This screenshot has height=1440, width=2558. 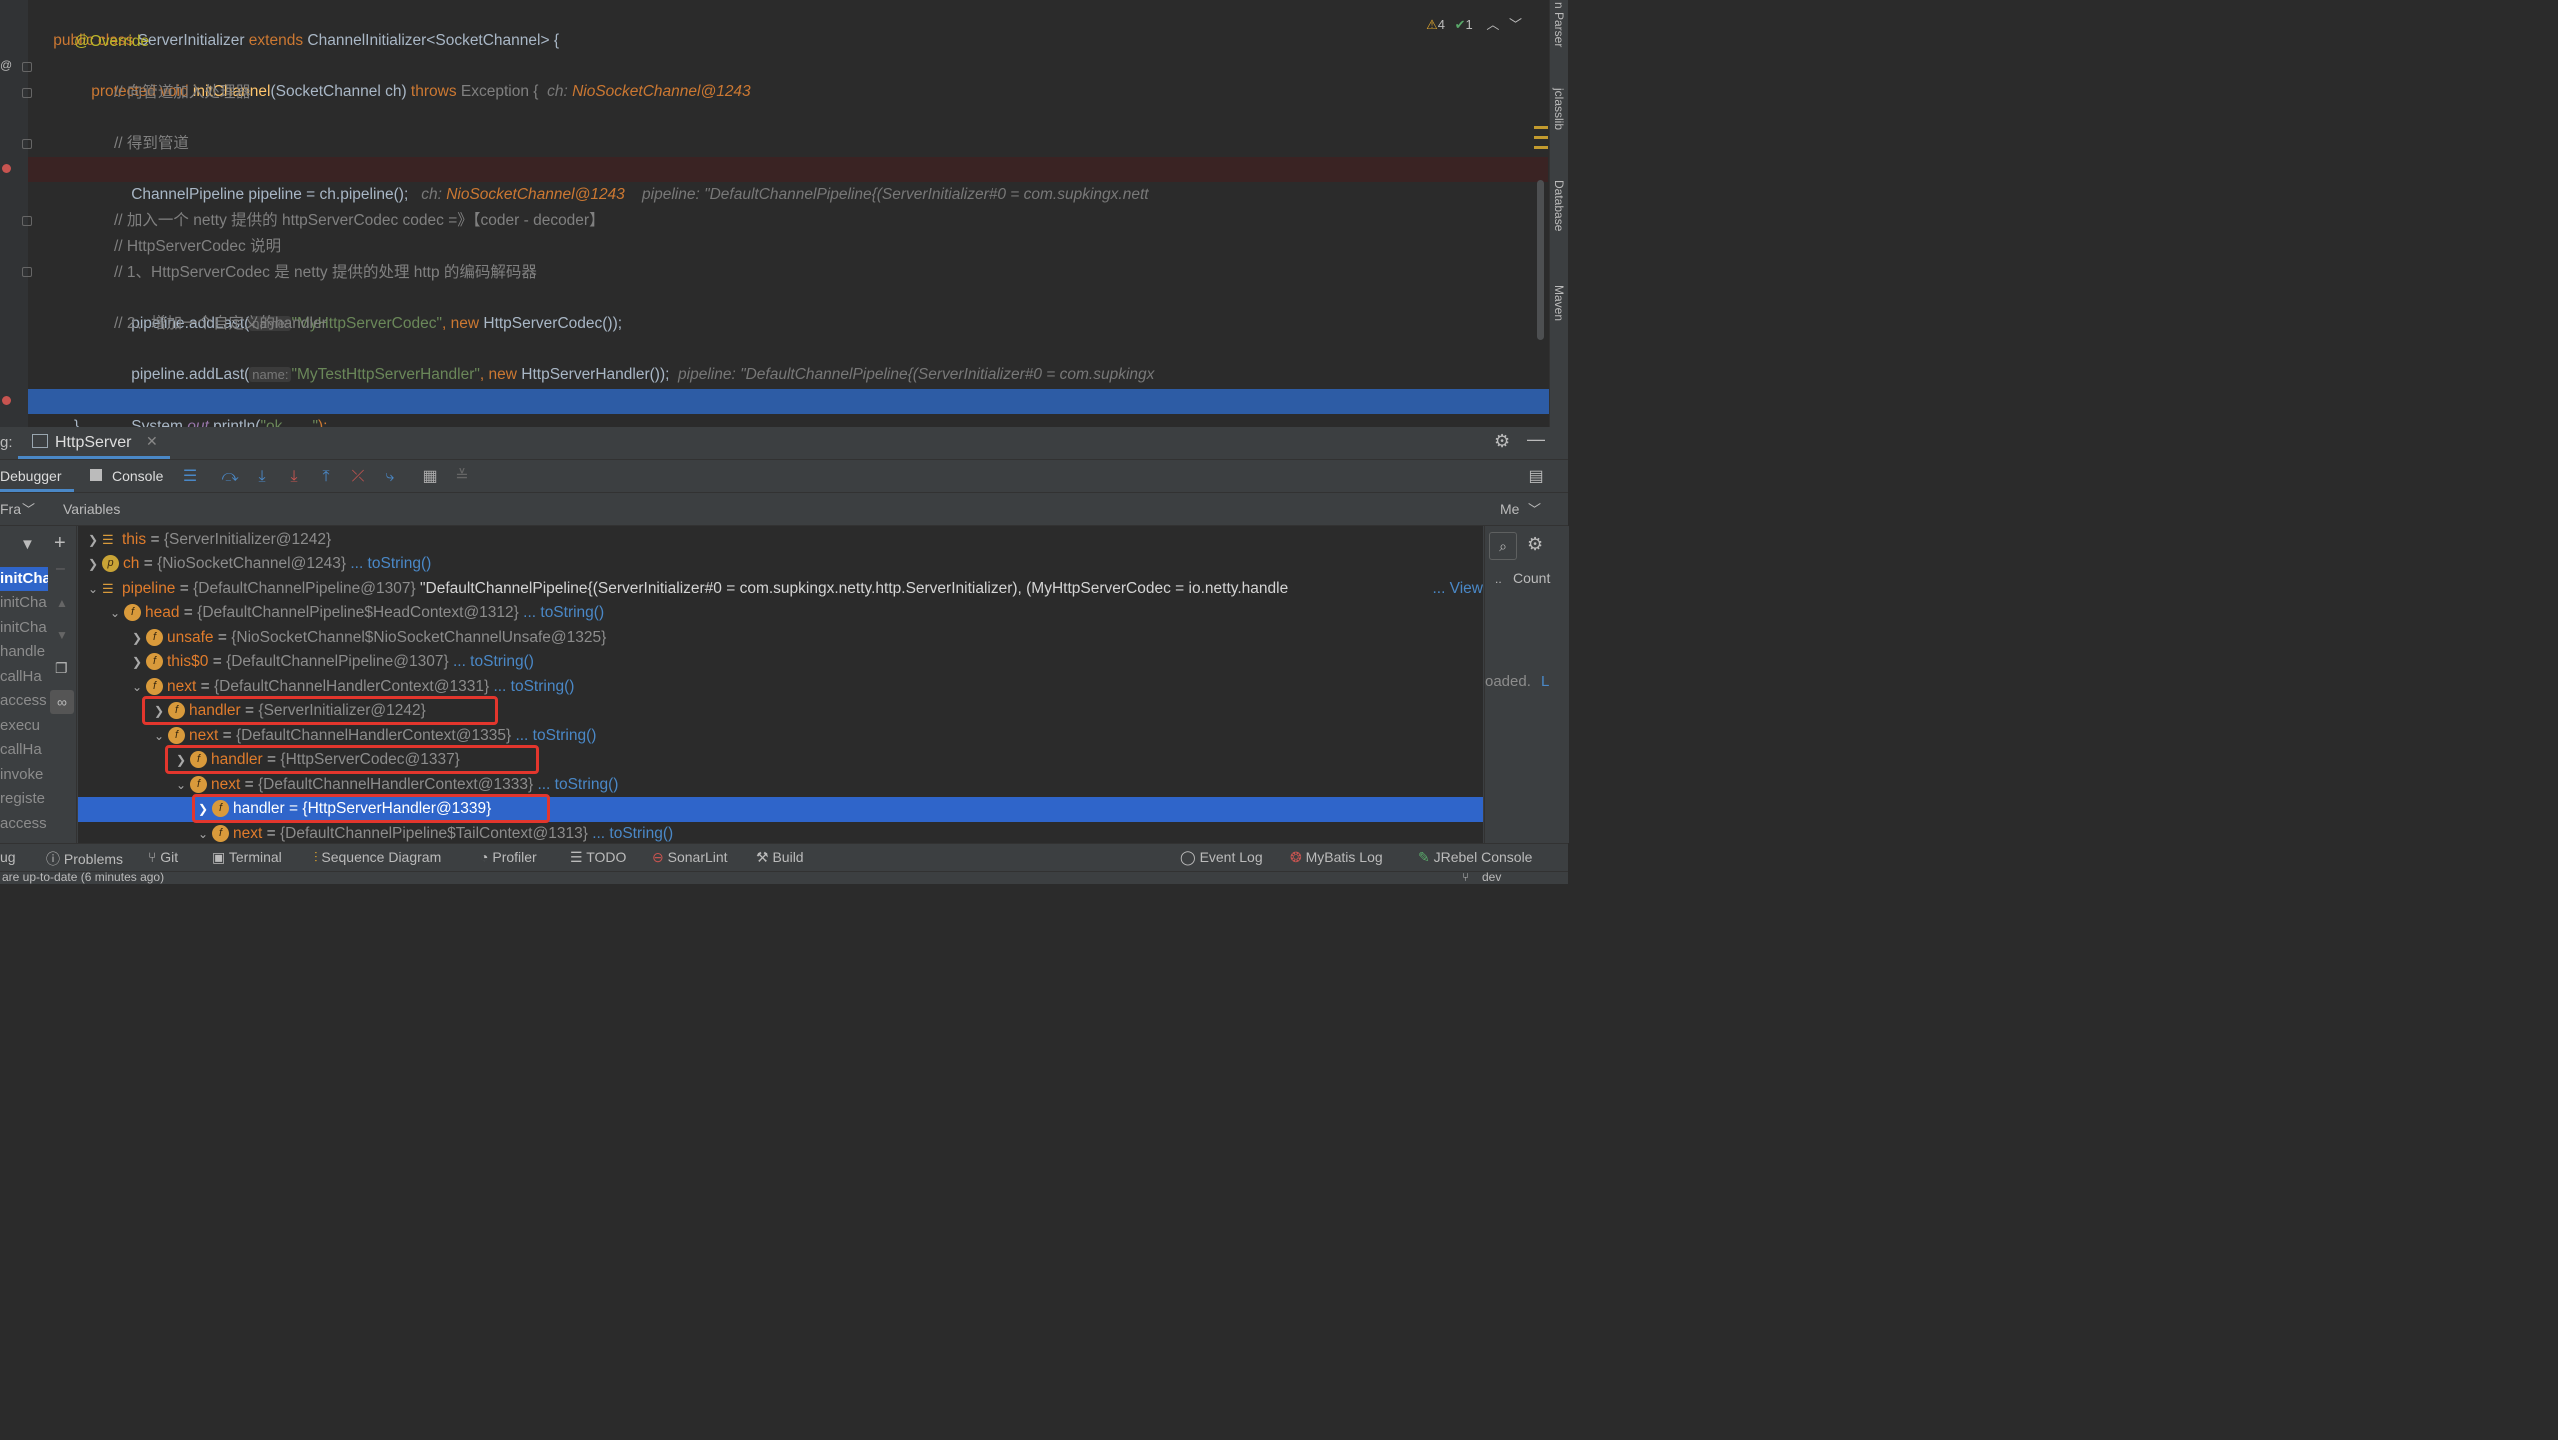 What do you see at coordinates (21, 775) in the screenshot?
I see `frame-item: invoke` at bounding box center [21, 775].